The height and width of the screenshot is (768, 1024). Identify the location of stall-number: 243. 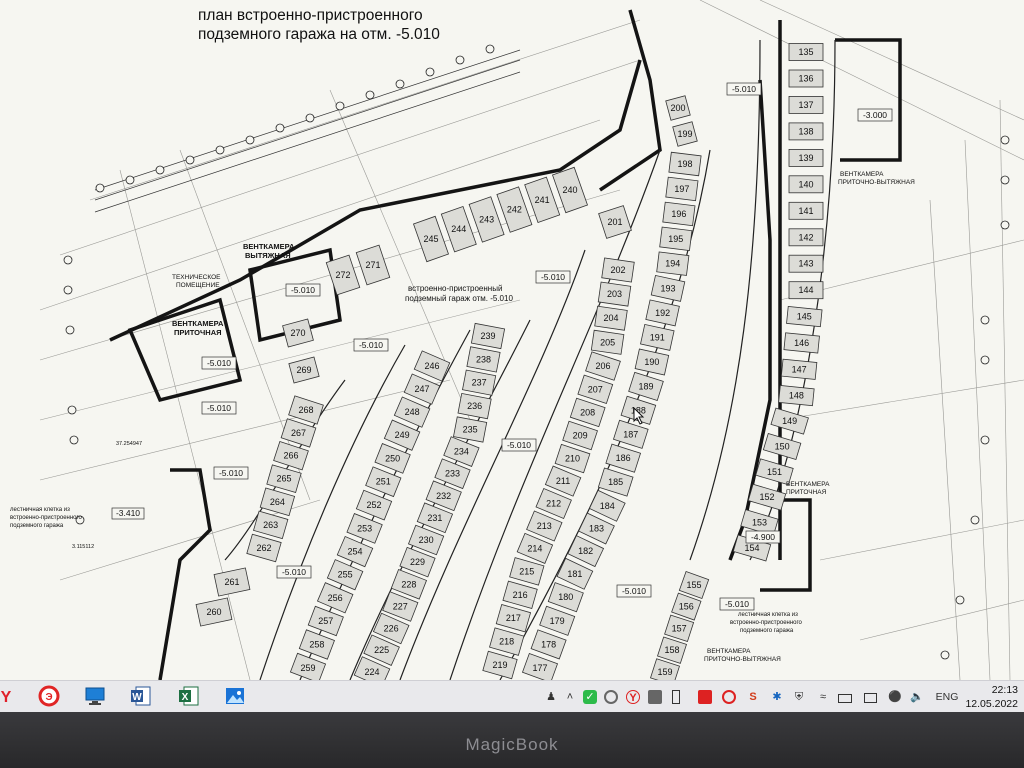
(486, 219).